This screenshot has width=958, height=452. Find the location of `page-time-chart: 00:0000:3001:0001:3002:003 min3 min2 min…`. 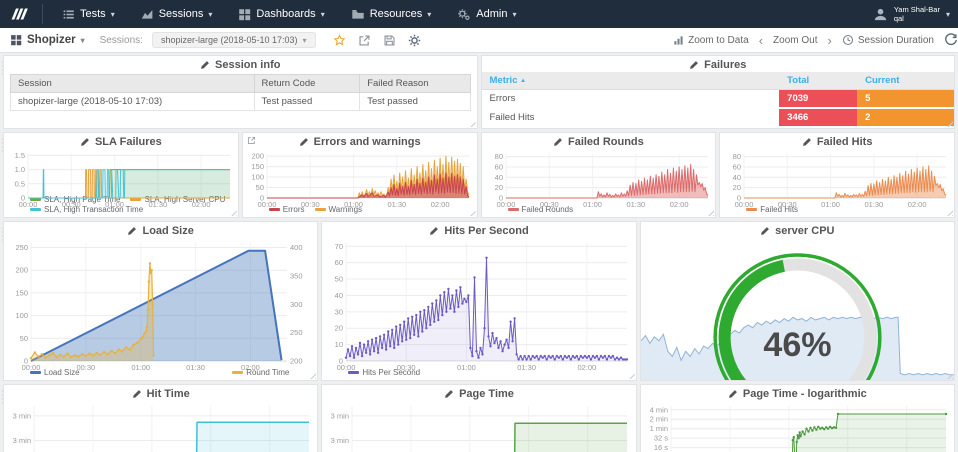

page-time-chart: 00:0000:3001:0001:3002:003 min3 min2 min… is located at coordinates (478, 426).